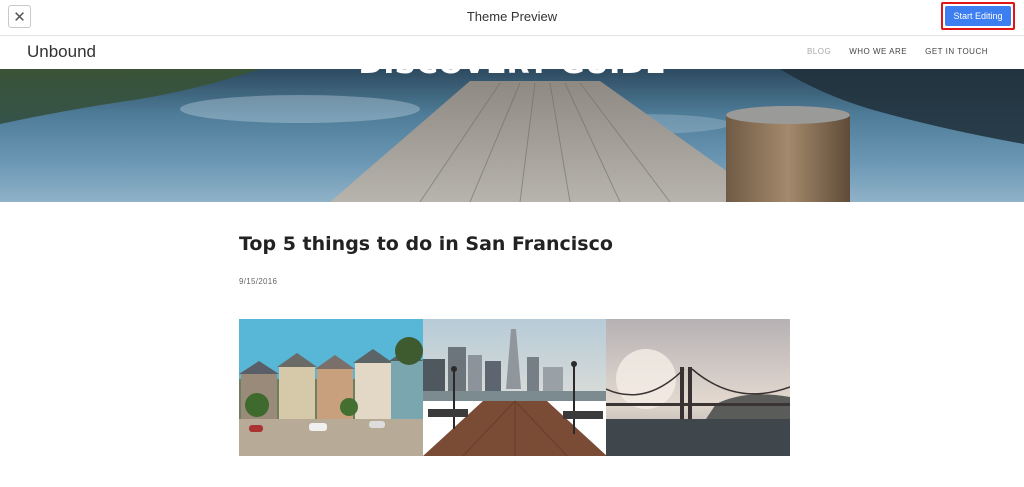  I want to click on article-date: 9/15/2016, so click(258, 281).